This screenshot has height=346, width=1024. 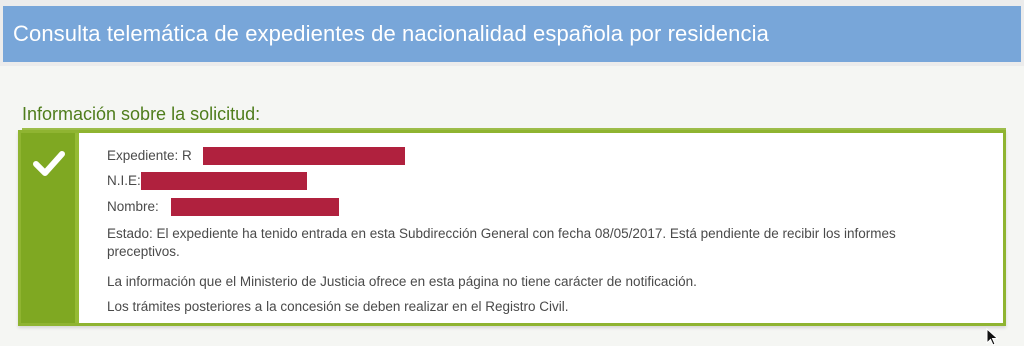 What do you see at coordinates (547, 181) in the screenshot?
I see `nie-row: N.I.E:` at bounding box center [547, 181].